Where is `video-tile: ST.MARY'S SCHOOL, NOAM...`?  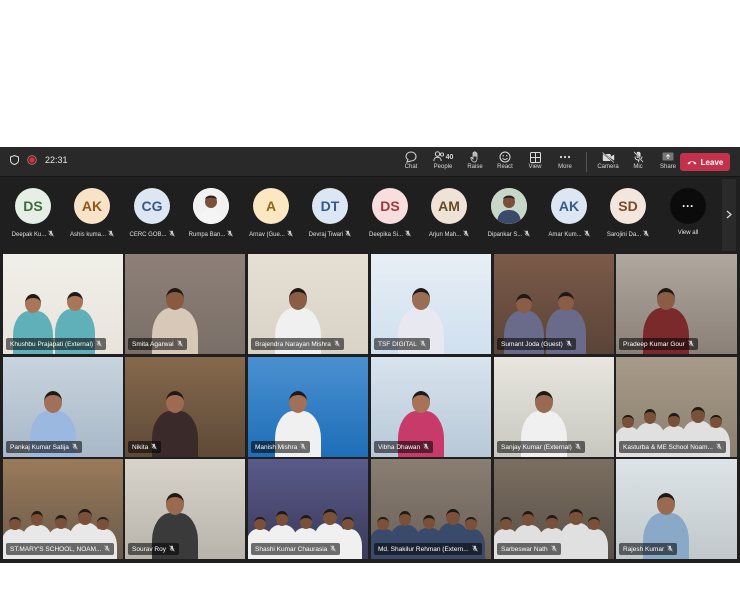 video-tile: ST.MARY'S SCHOOL, NOAM... is located at coordinates (63, 509).